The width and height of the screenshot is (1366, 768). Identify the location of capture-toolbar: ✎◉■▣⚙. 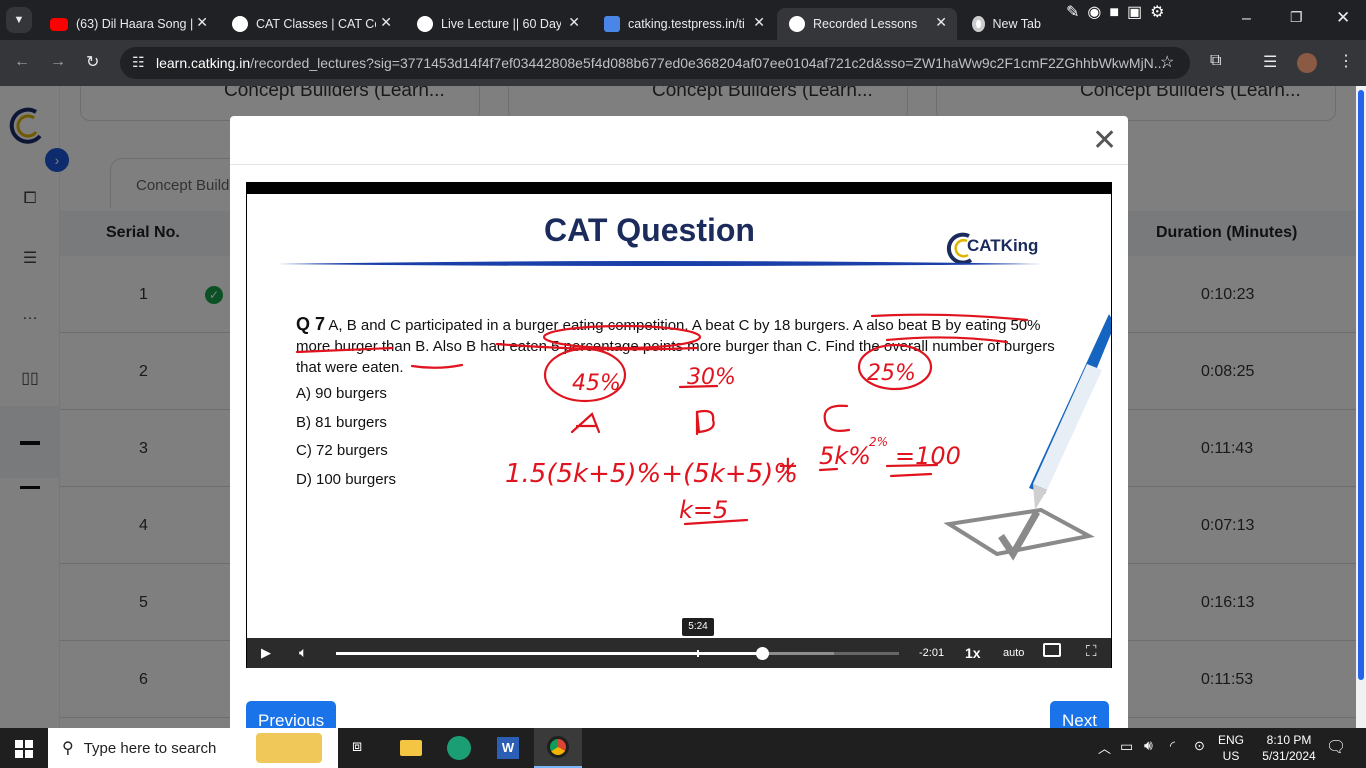
(1129, 14).